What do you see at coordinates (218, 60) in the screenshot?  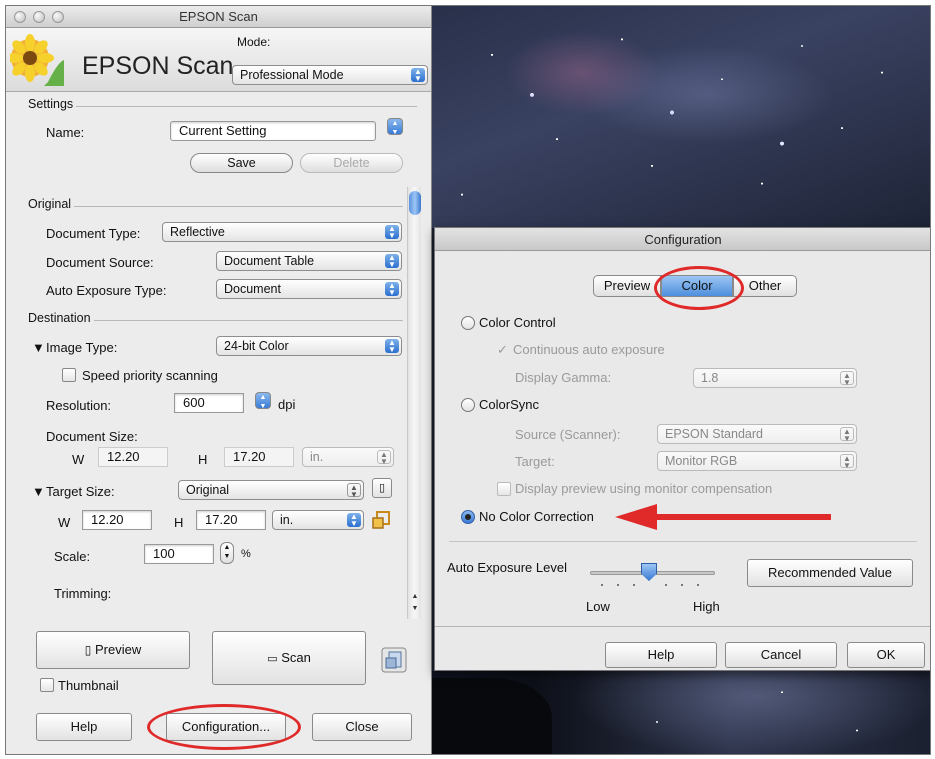 I see `app-header: EPSON Scan Mode: Professional Mode ▲ ▼` at bounding box center [218, 60].